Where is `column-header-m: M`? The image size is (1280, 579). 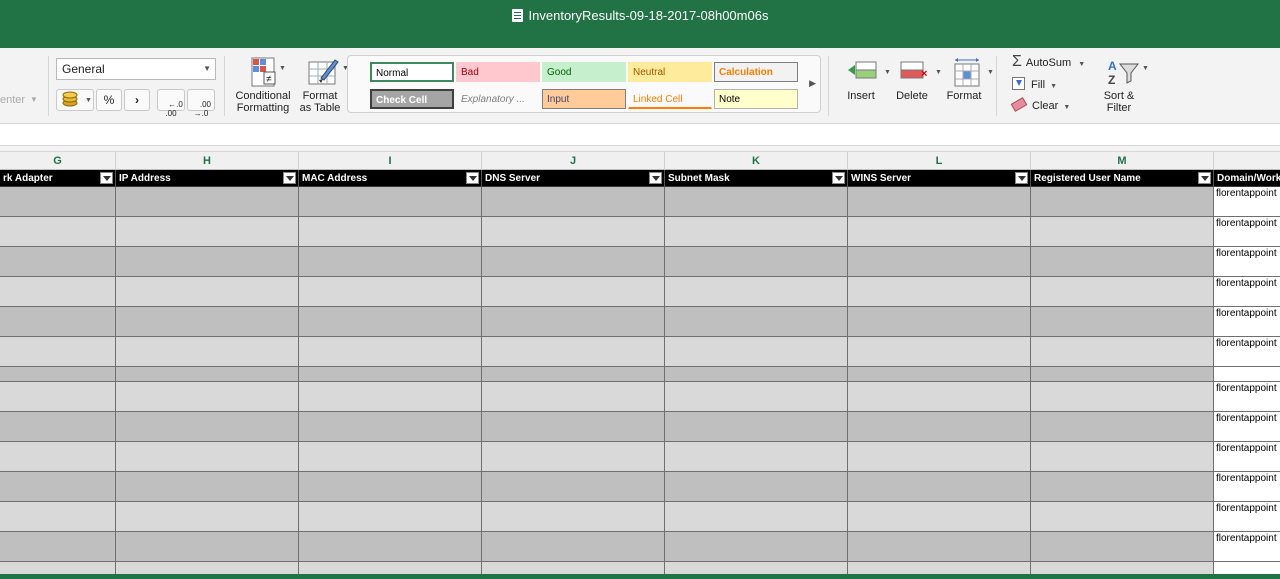
column-header-m: M is located at coordinates (1122, 161).